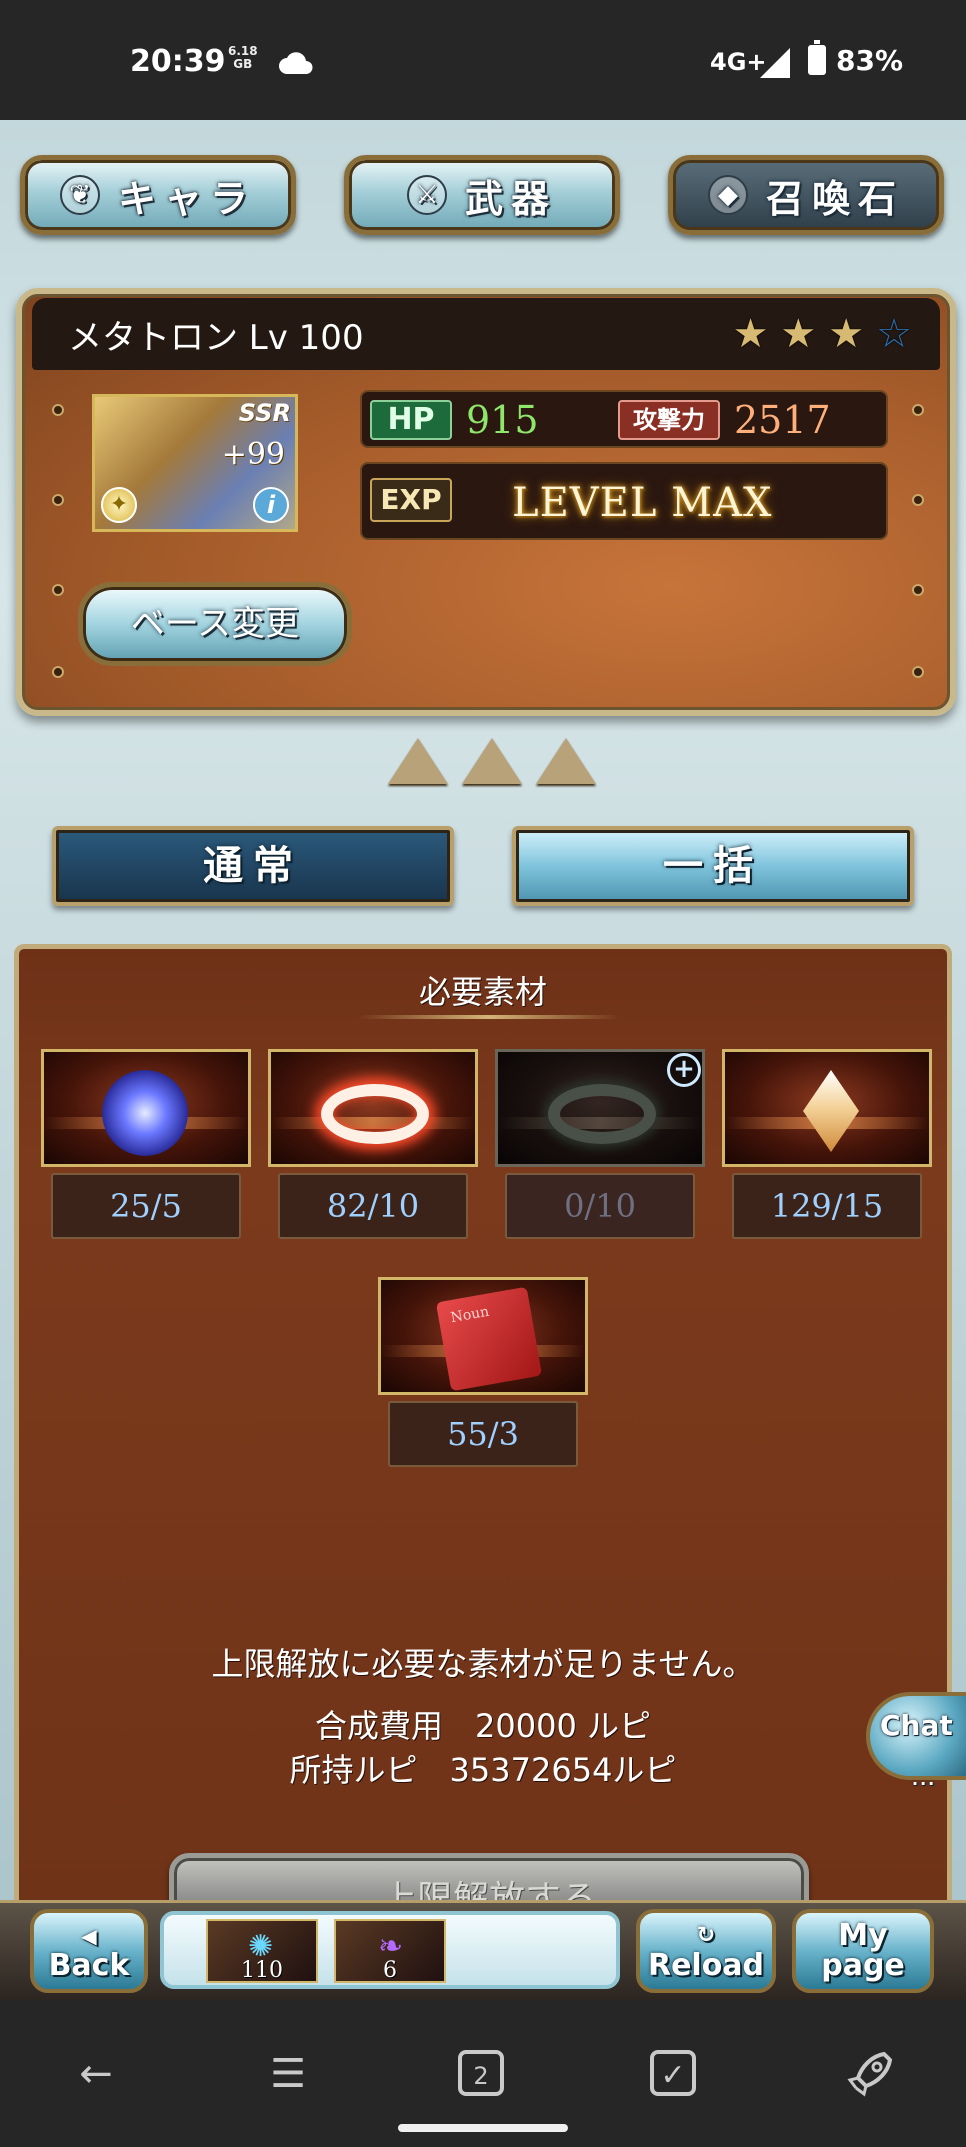  I want to click on light-element-icon: ✦, so click(119, 505).